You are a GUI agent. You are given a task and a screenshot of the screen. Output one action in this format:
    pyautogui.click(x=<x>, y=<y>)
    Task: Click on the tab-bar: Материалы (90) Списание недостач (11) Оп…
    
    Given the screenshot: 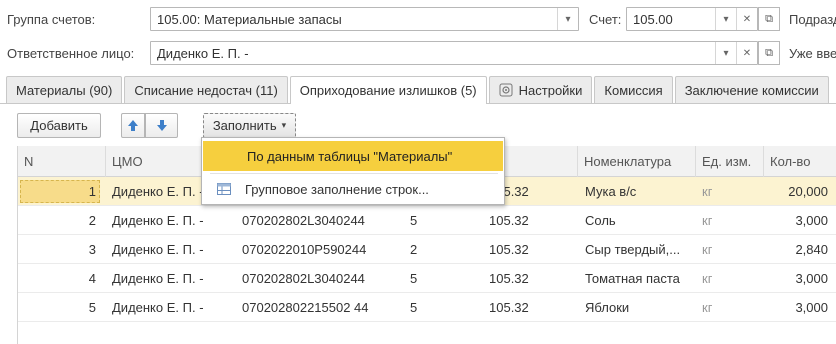 What is the action you would take?
    pyautogui.click(x=418, y=90)
    